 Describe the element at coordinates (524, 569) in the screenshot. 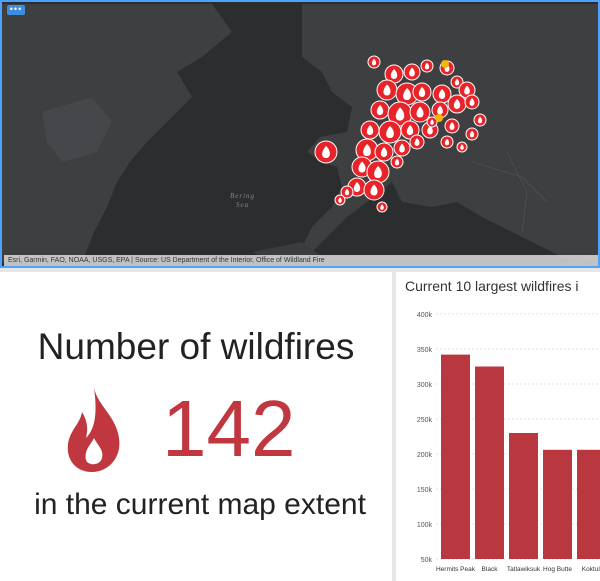

I see `x-tick-label: Tatlawiksuk` at that location.